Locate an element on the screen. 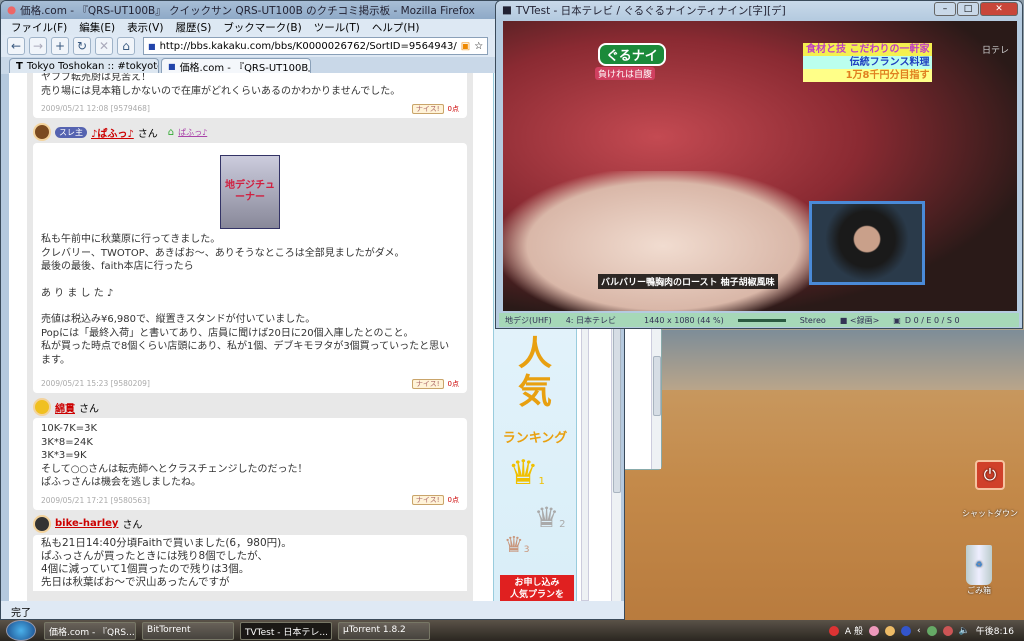 Image resolution: width=1024 pixels, height=641 pixels. recycle-bin-icon: ♻ is located at coordinates (979, 565).